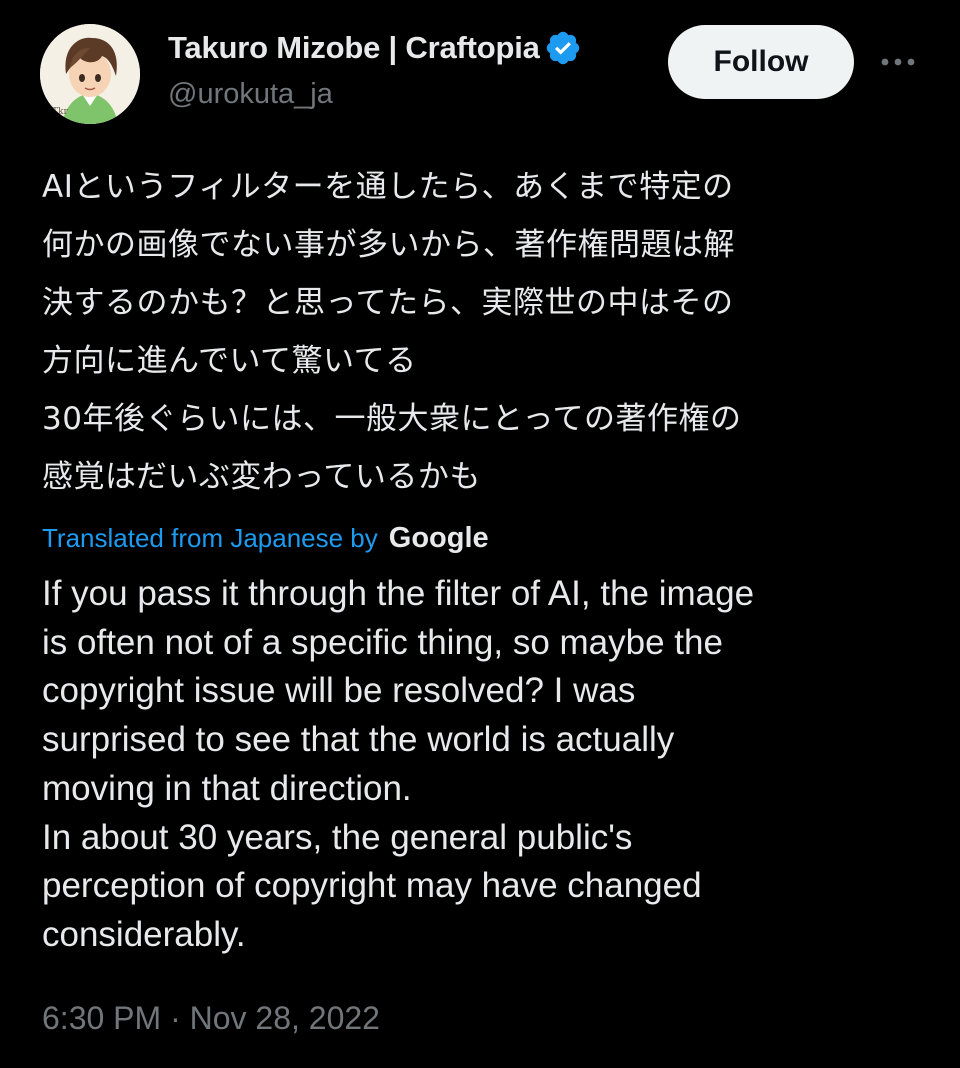 The width and height of the screenshot is (960, 1068). What do you see at coordinates (354, 48) in the screenshot?
I see `author-display-name: Takuro Mizobe | Craftopia` at bounding box center [354, 48].